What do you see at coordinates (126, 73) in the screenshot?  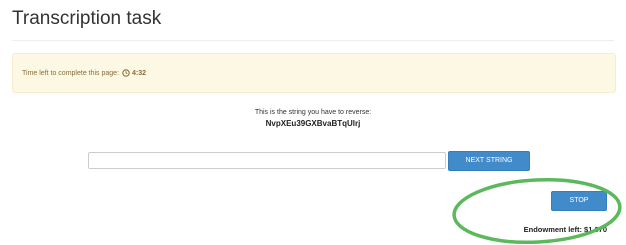 I see `clock-icon` at bounding box center [126, 73].